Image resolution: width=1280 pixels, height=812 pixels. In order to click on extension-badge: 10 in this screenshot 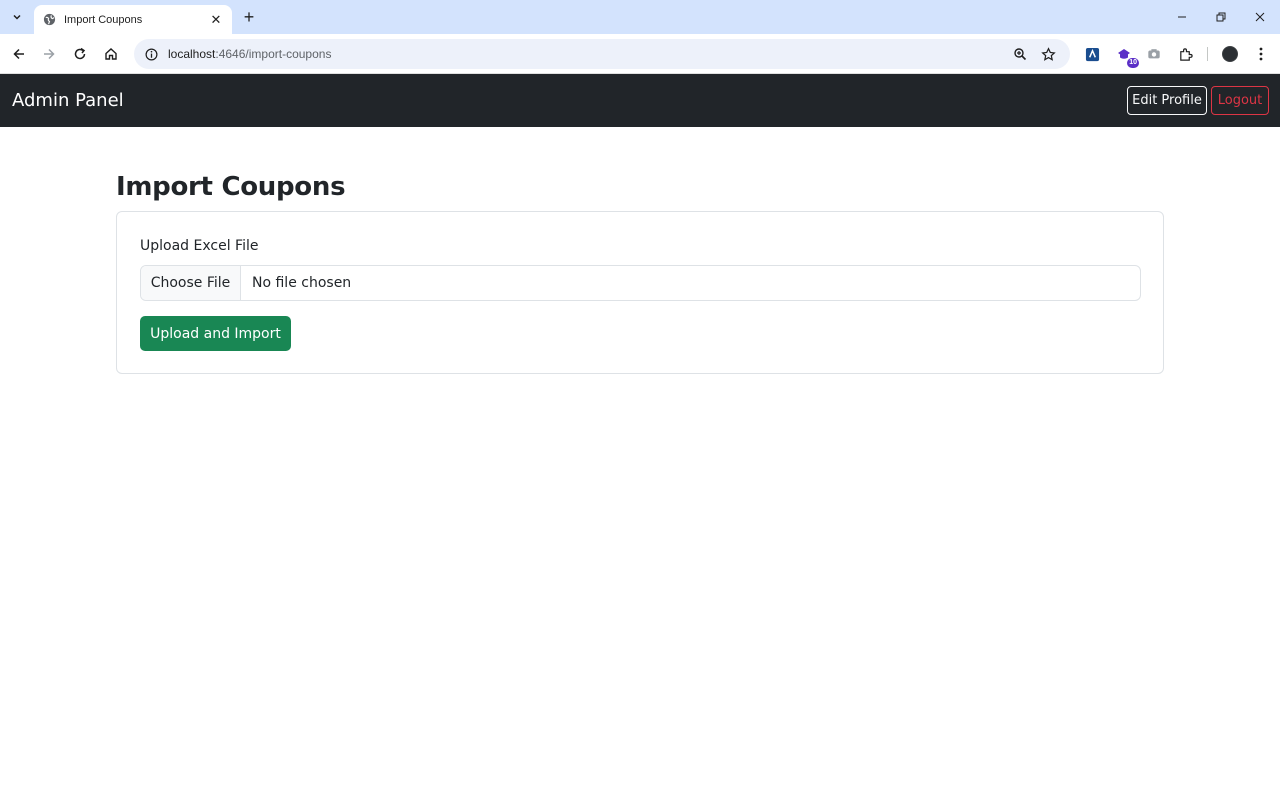, I will do `click(1133, 63)`.